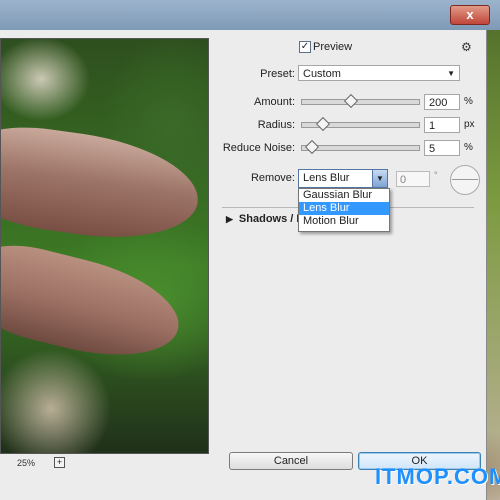 The width and height of the screenshot is (500, 500). I want to click on reduce-noise-input: 5, so click(442, 148).